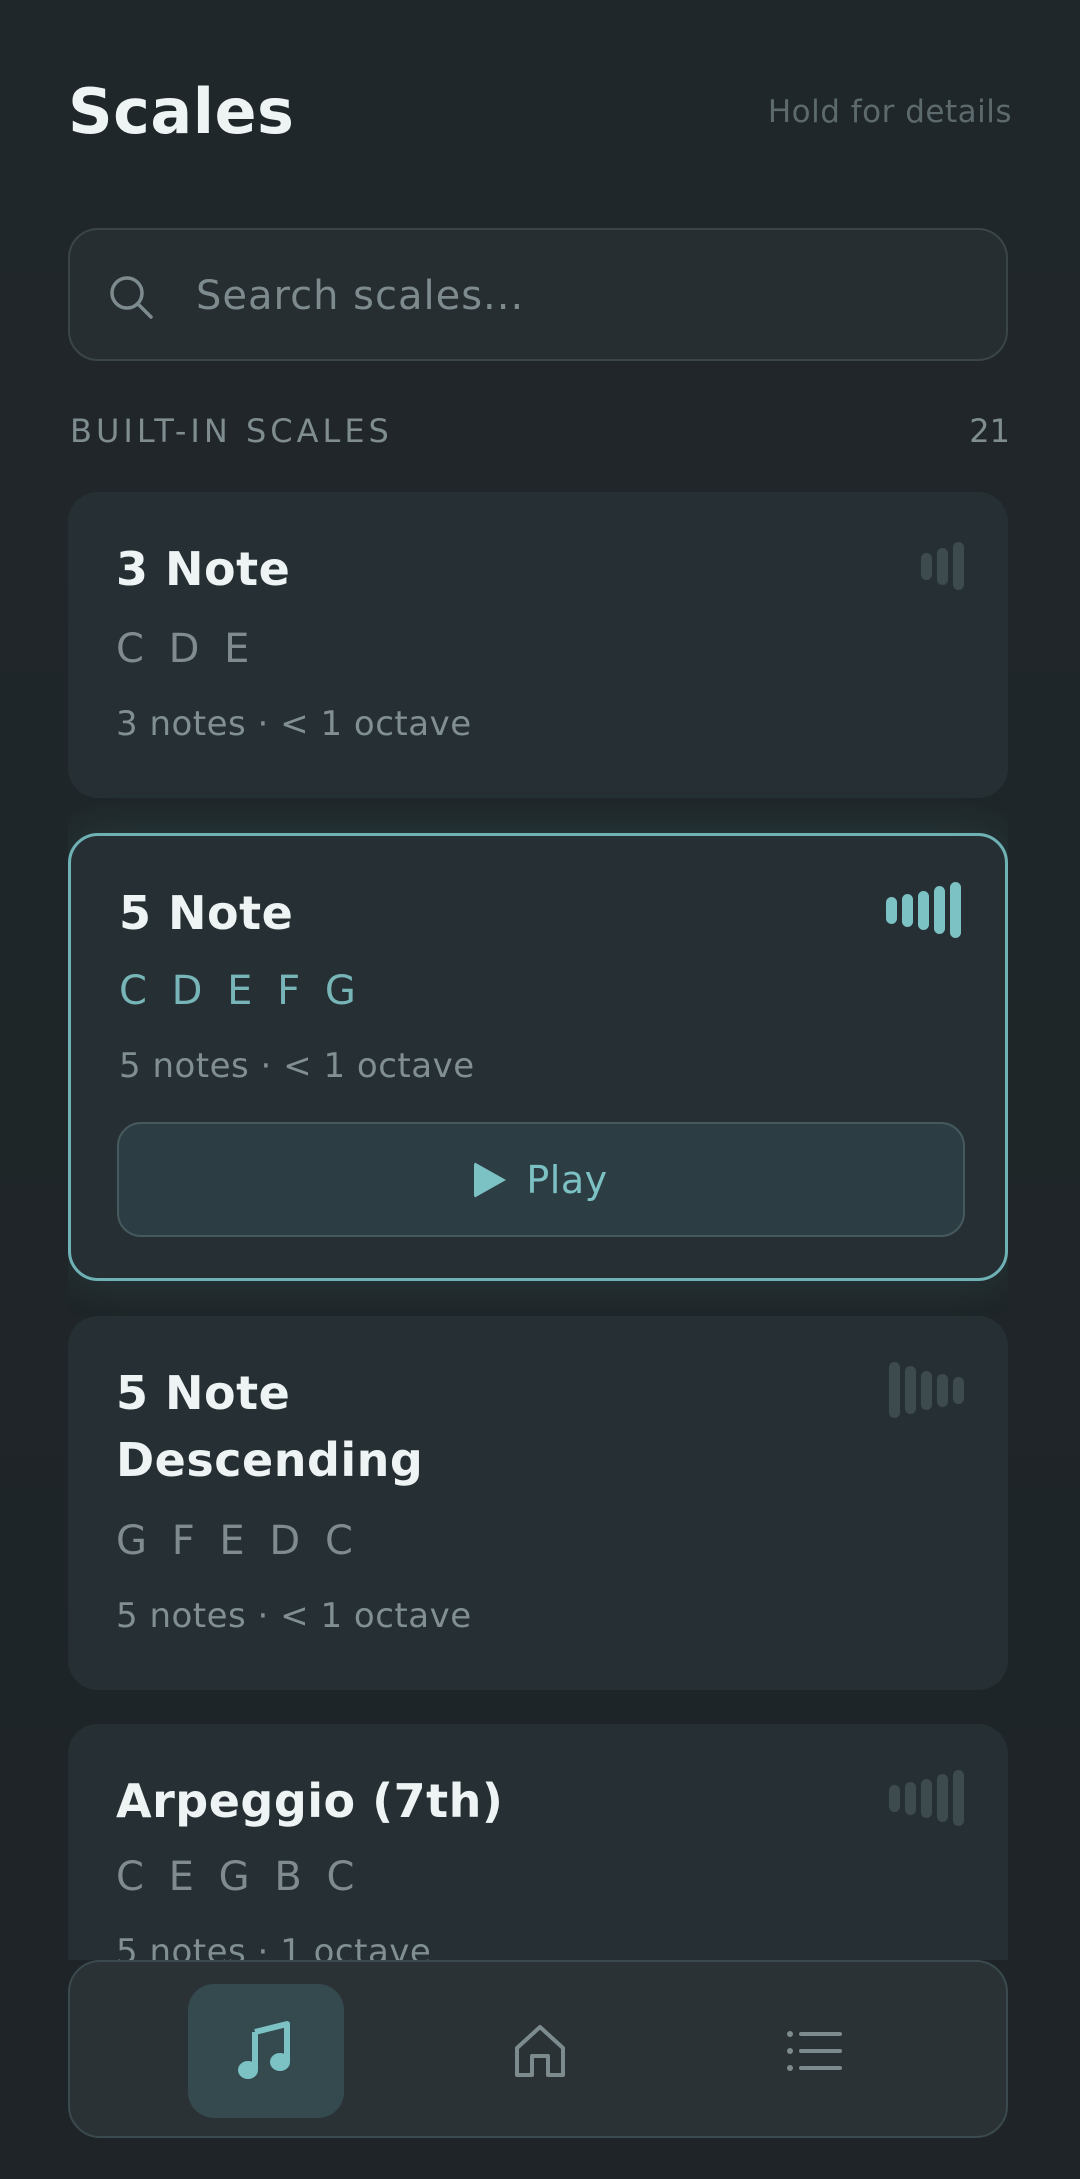  What do you see at coordinates (989, 431) in the screenshot?
I see `scale-count: 21` at bounding box center [989, 431].